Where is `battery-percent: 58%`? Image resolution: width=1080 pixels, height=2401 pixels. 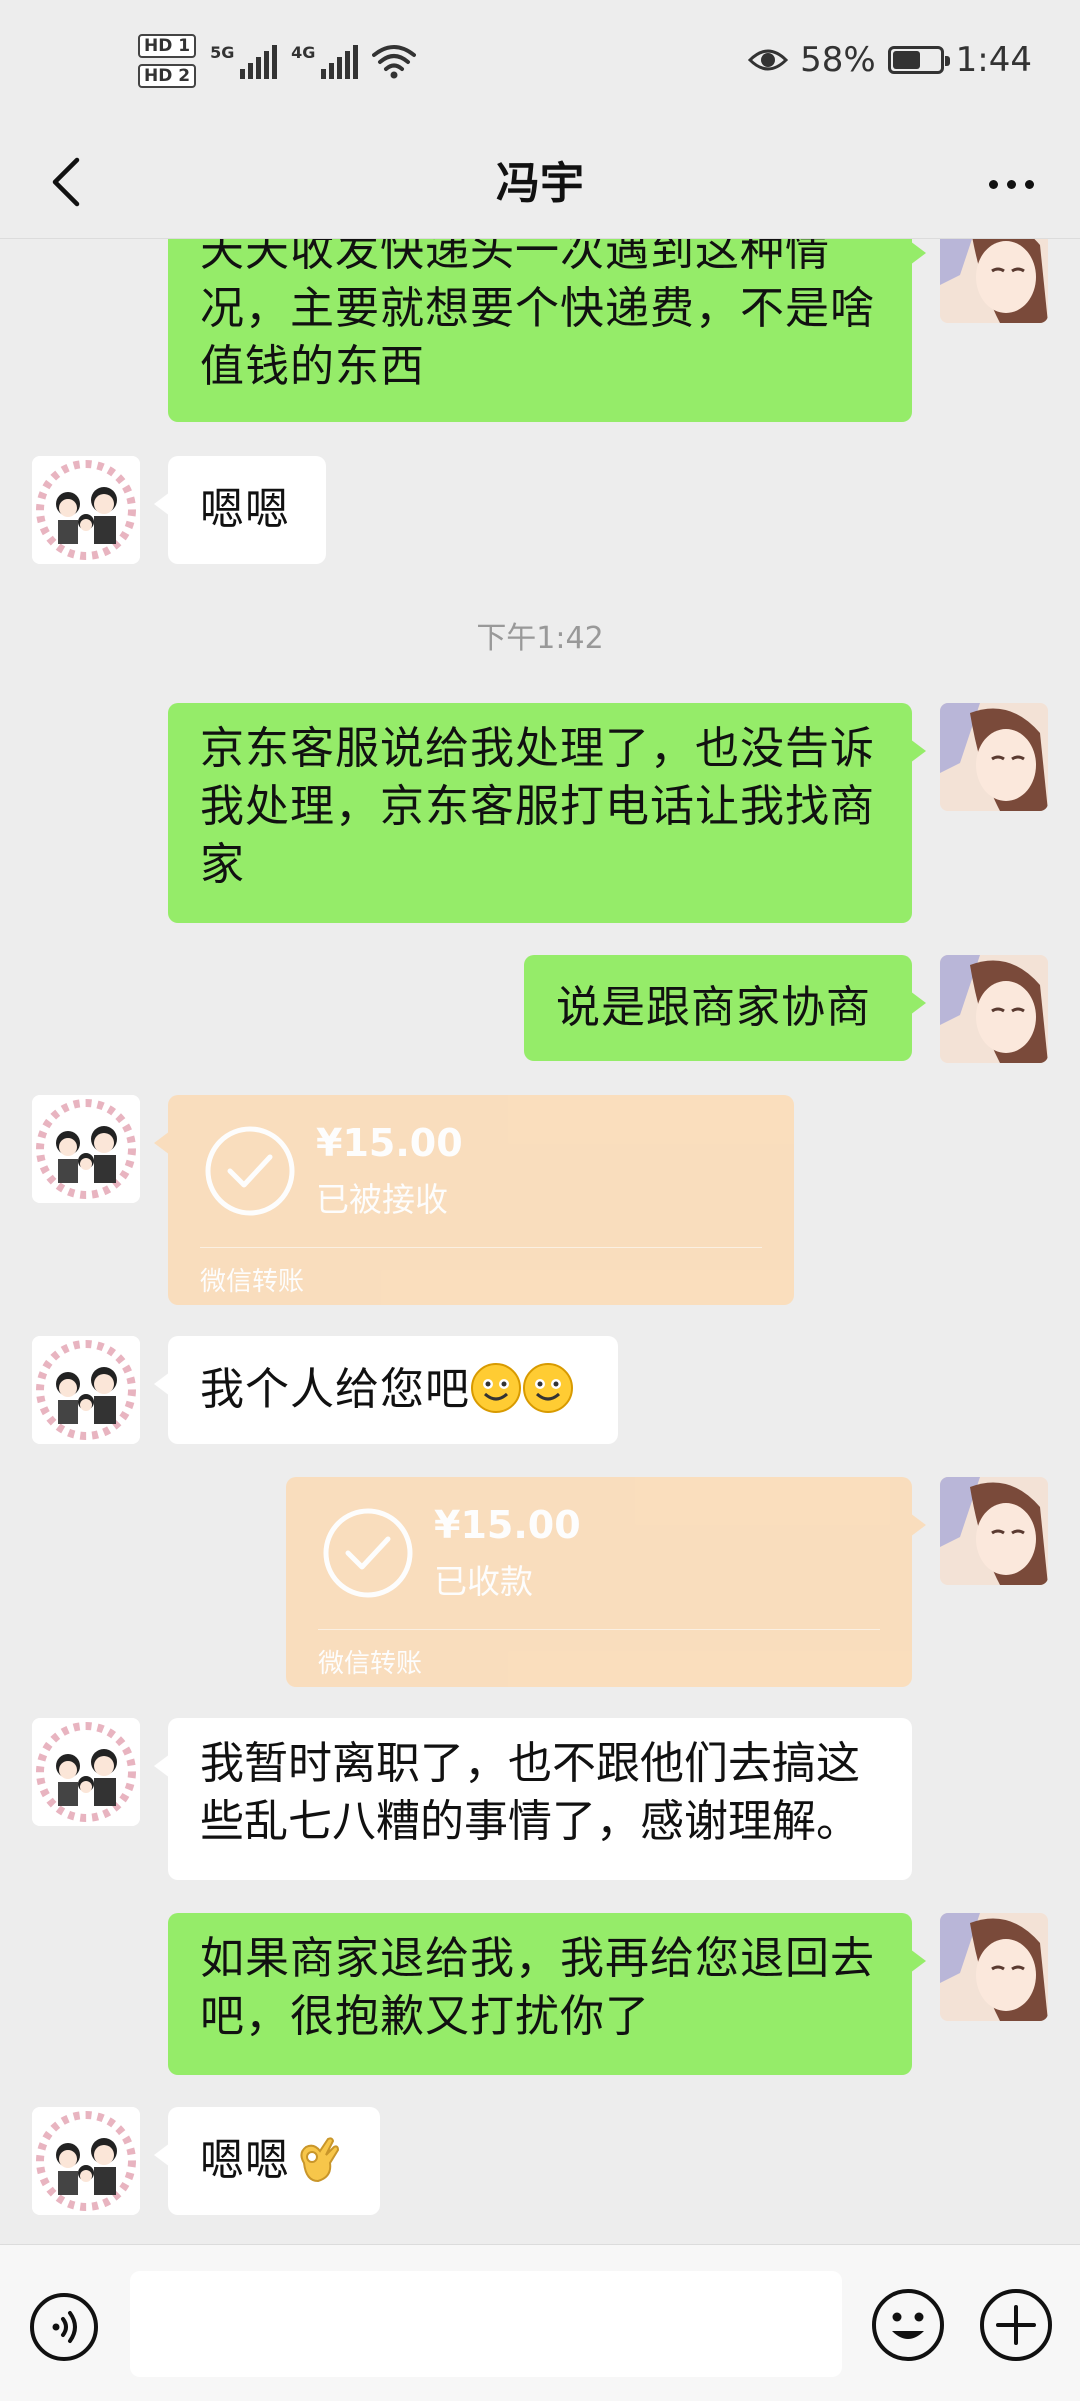 battery-percent: 58% is located at coordinates (838, 60).